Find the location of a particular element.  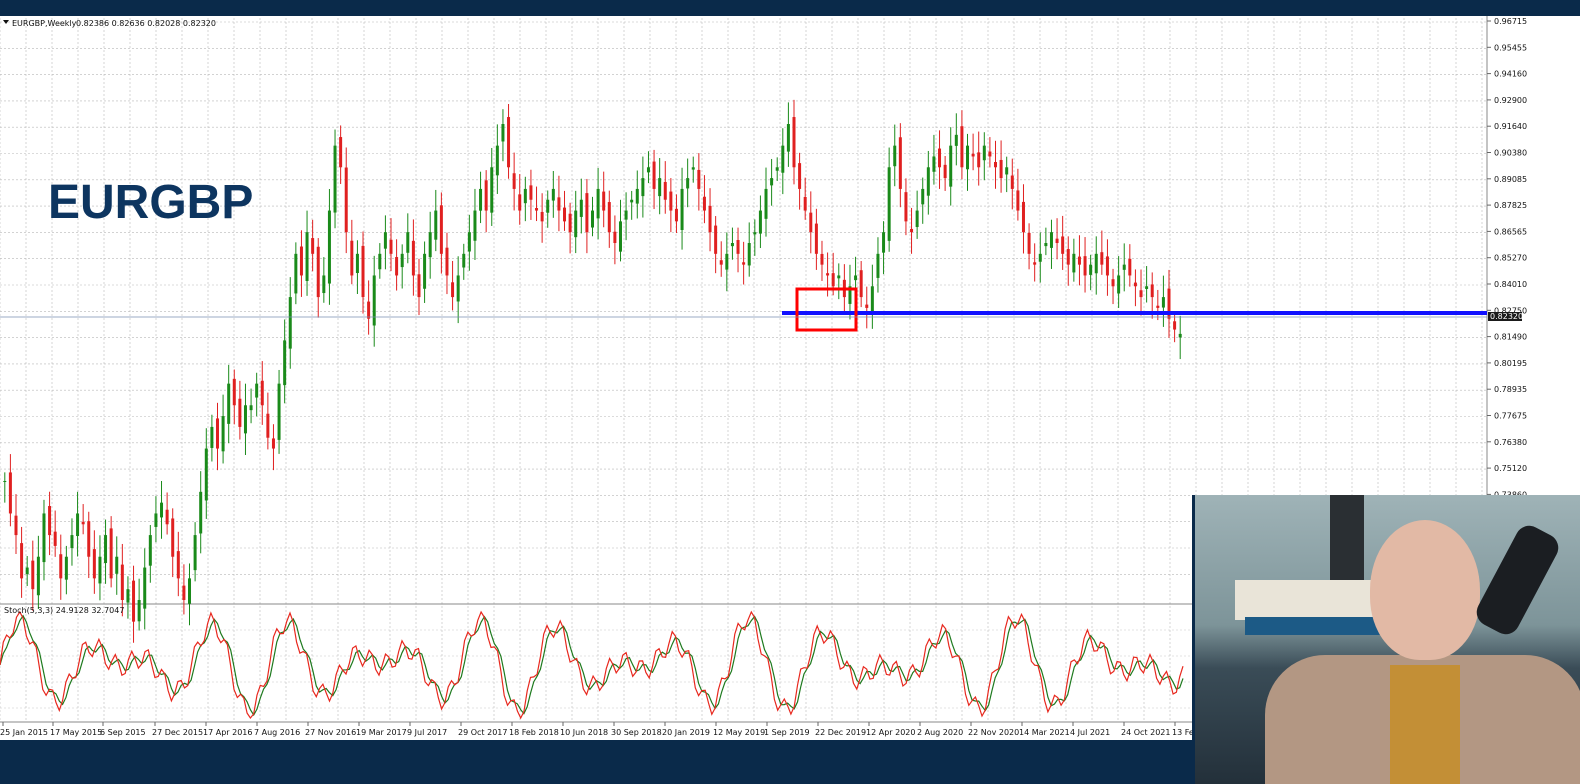

time-tick-label: 12 May 2019 is located at coordinates (739, 732).